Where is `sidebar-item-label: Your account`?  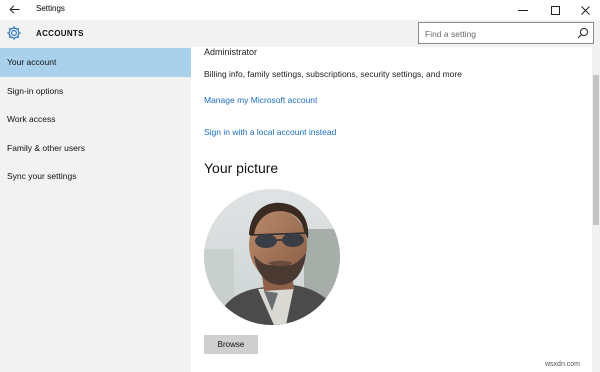 sidebar-item-label: Your account is located at coordinates (32, 62).